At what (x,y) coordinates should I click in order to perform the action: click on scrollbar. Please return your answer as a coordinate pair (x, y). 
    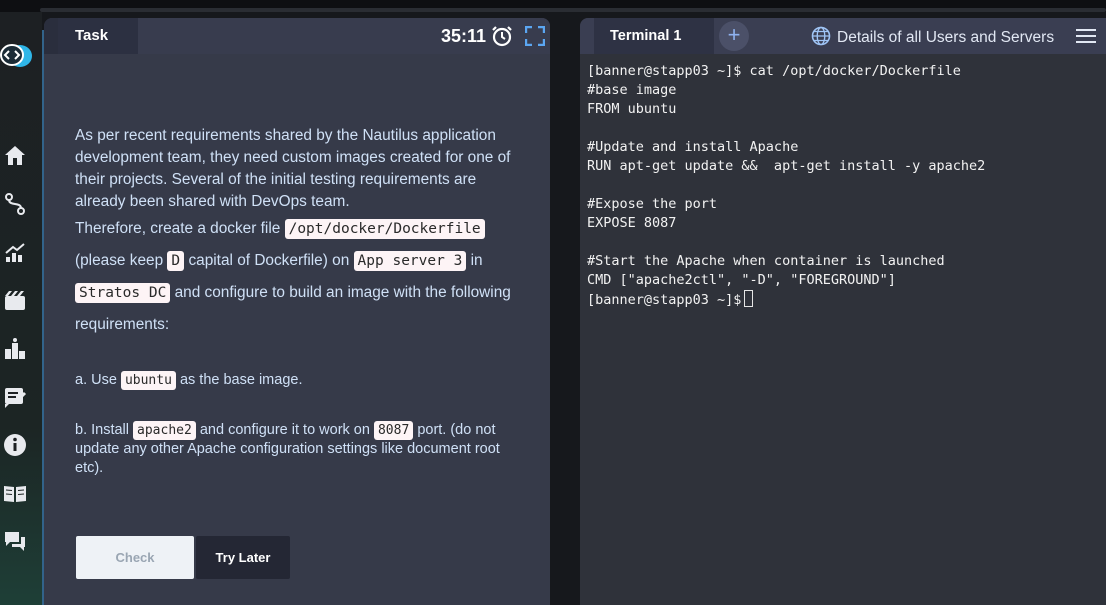
    Looking at the image, I should click on (573, 10).